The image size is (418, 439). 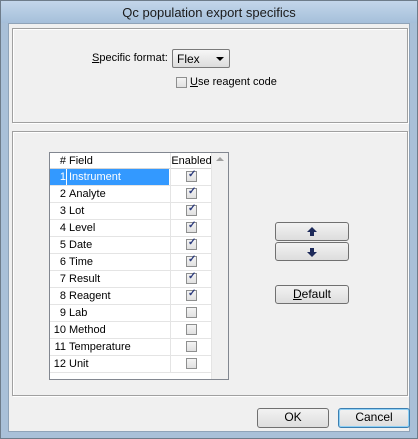 I want to click on row-number: 9, so click(x=62, y=313).